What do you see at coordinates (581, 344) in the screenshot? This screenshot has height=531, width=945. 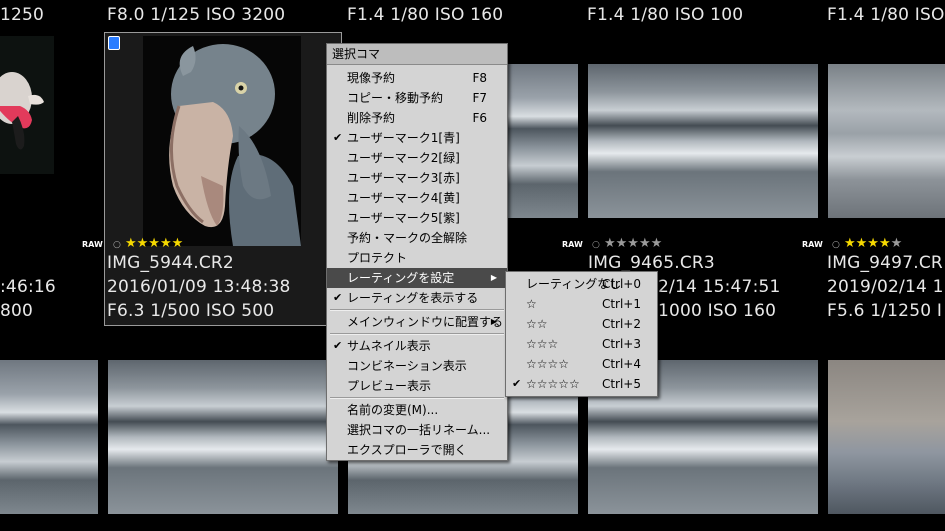 I see `rating-3-stars: ☆☆☆ Ctrl+3` at bounding box center [581, 344].